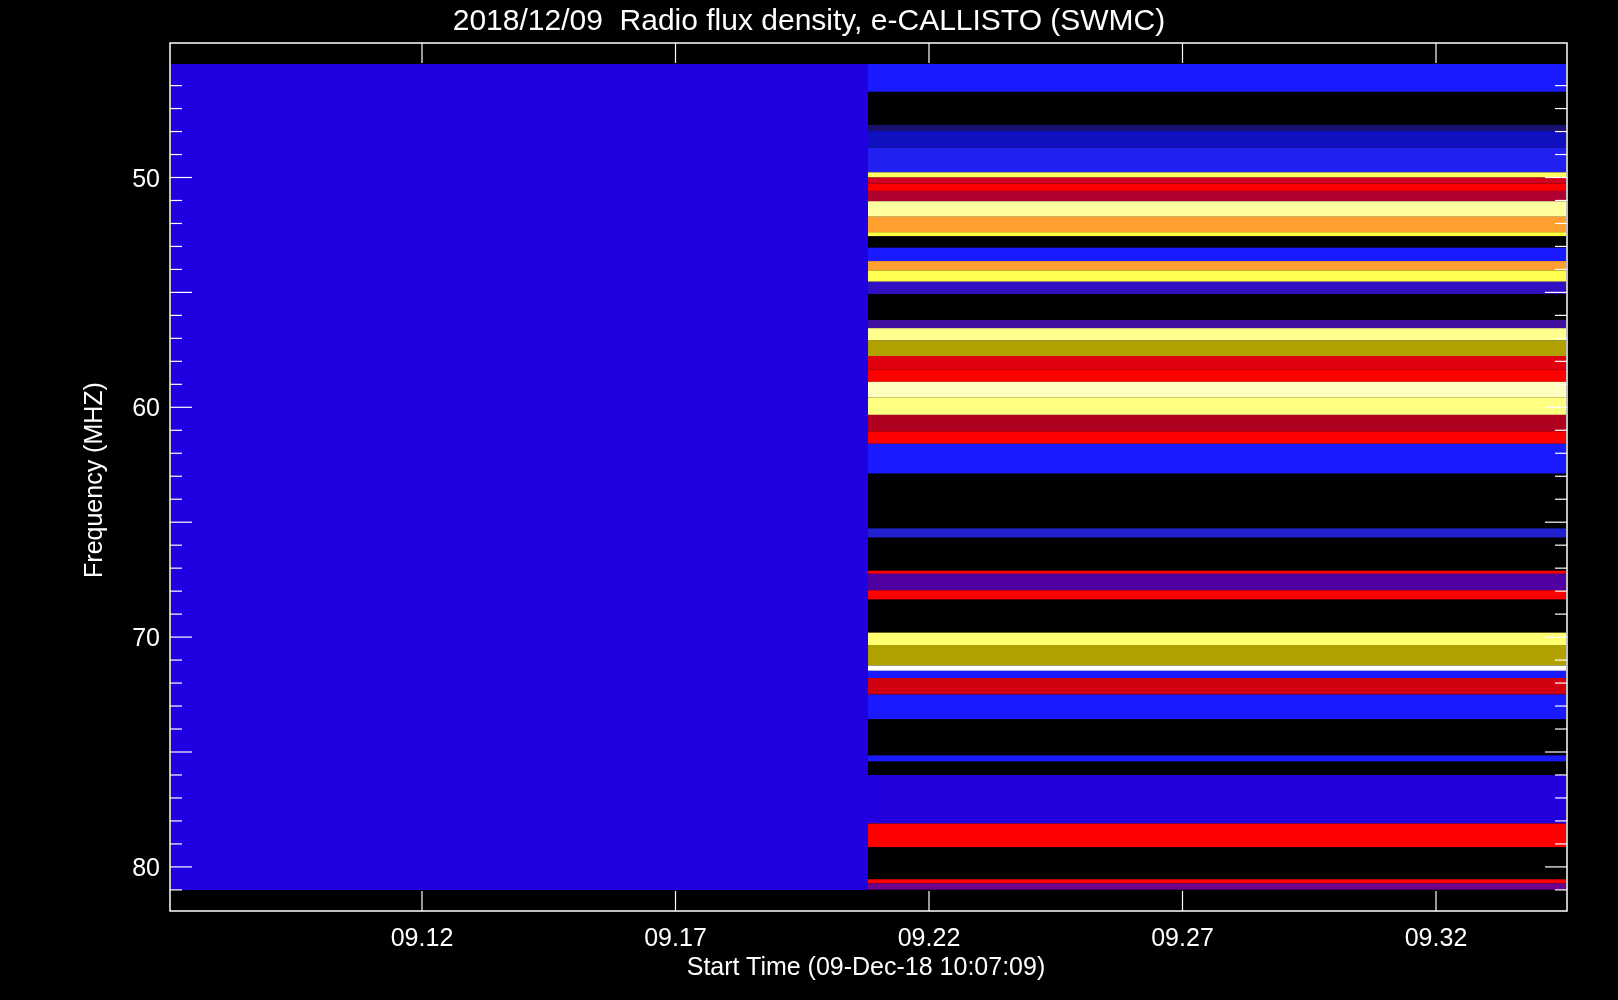 The height and width of the screenshot is (1000, 1618). I want to click on x-tick-label: 09.22, so click(929, 937).